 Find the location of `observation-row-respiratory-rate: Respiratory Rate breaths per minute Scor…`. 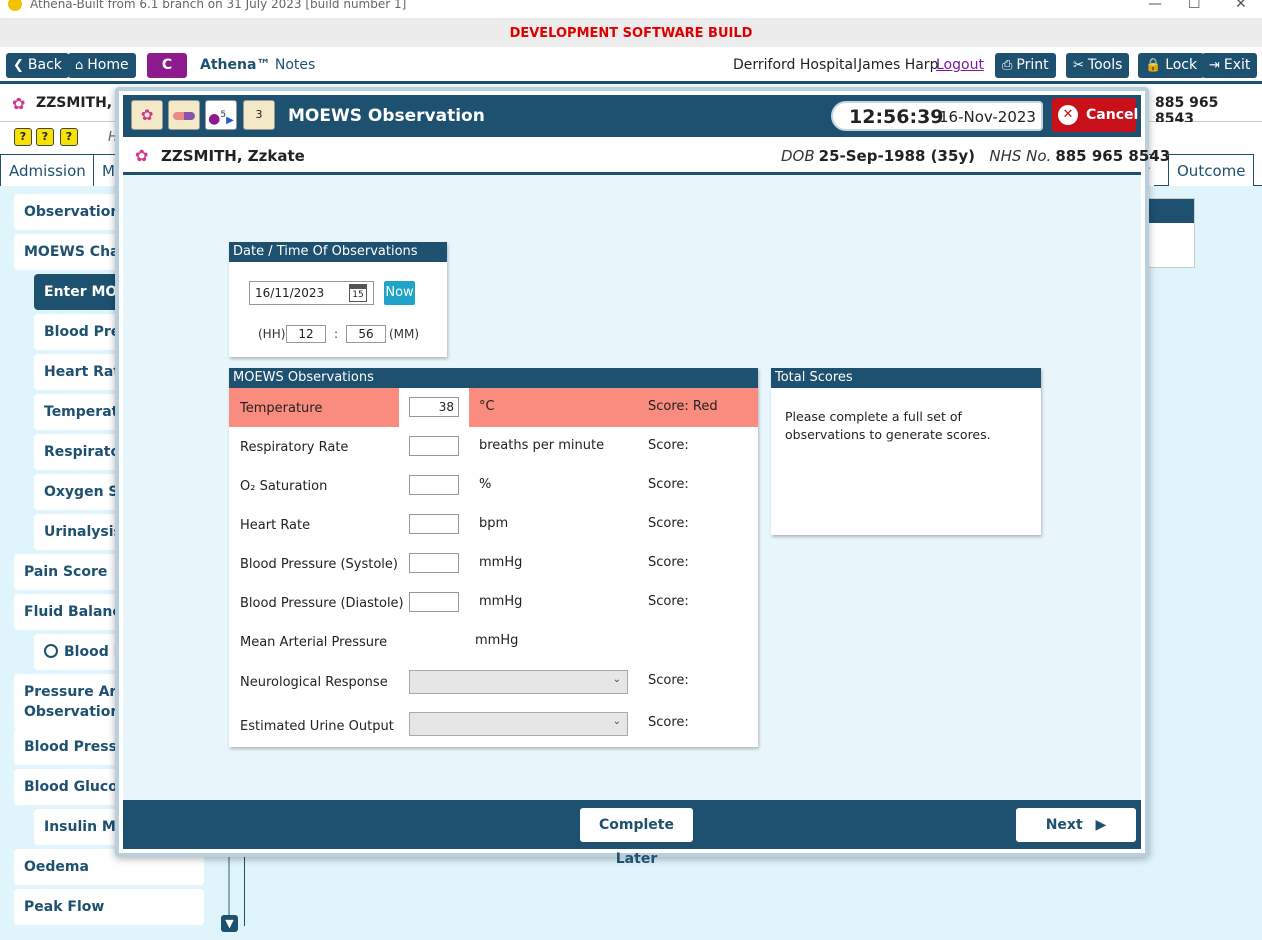

observation-row-respiratory-rate: Respiratory Rate breaths per minute Scor… is located at coordinates (493, 446).